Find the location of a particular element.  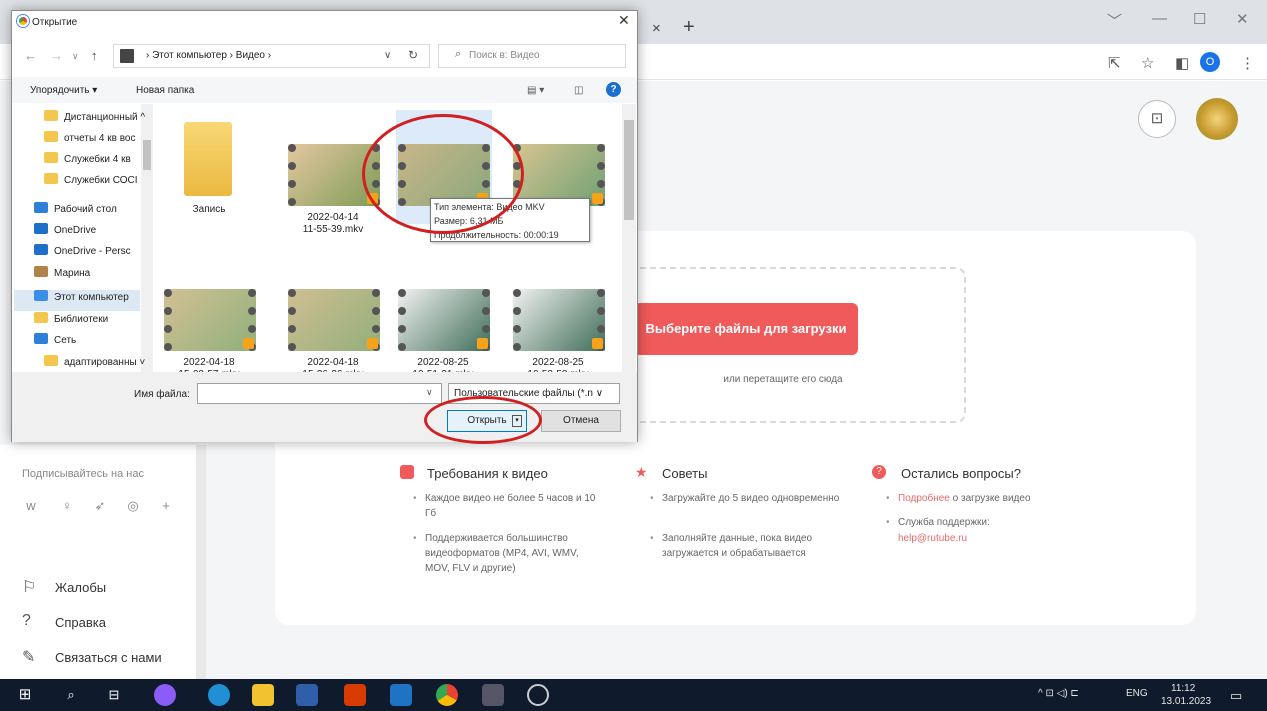

recent-dropdown-icon: ∨ is located at coordinates (75, 56).